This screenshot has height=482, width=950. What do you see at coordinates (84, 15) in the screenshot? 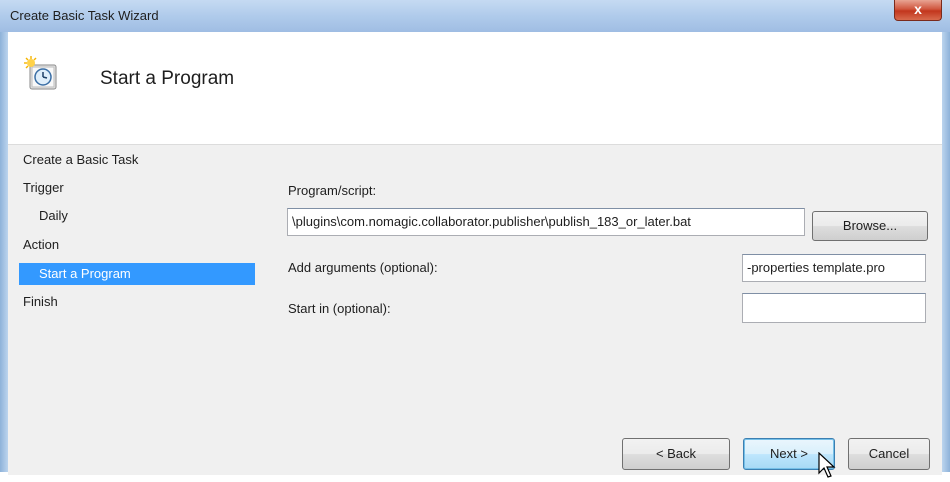
I see `window-title: Create Basic Task Wizard` at bounding box center [84, 15].